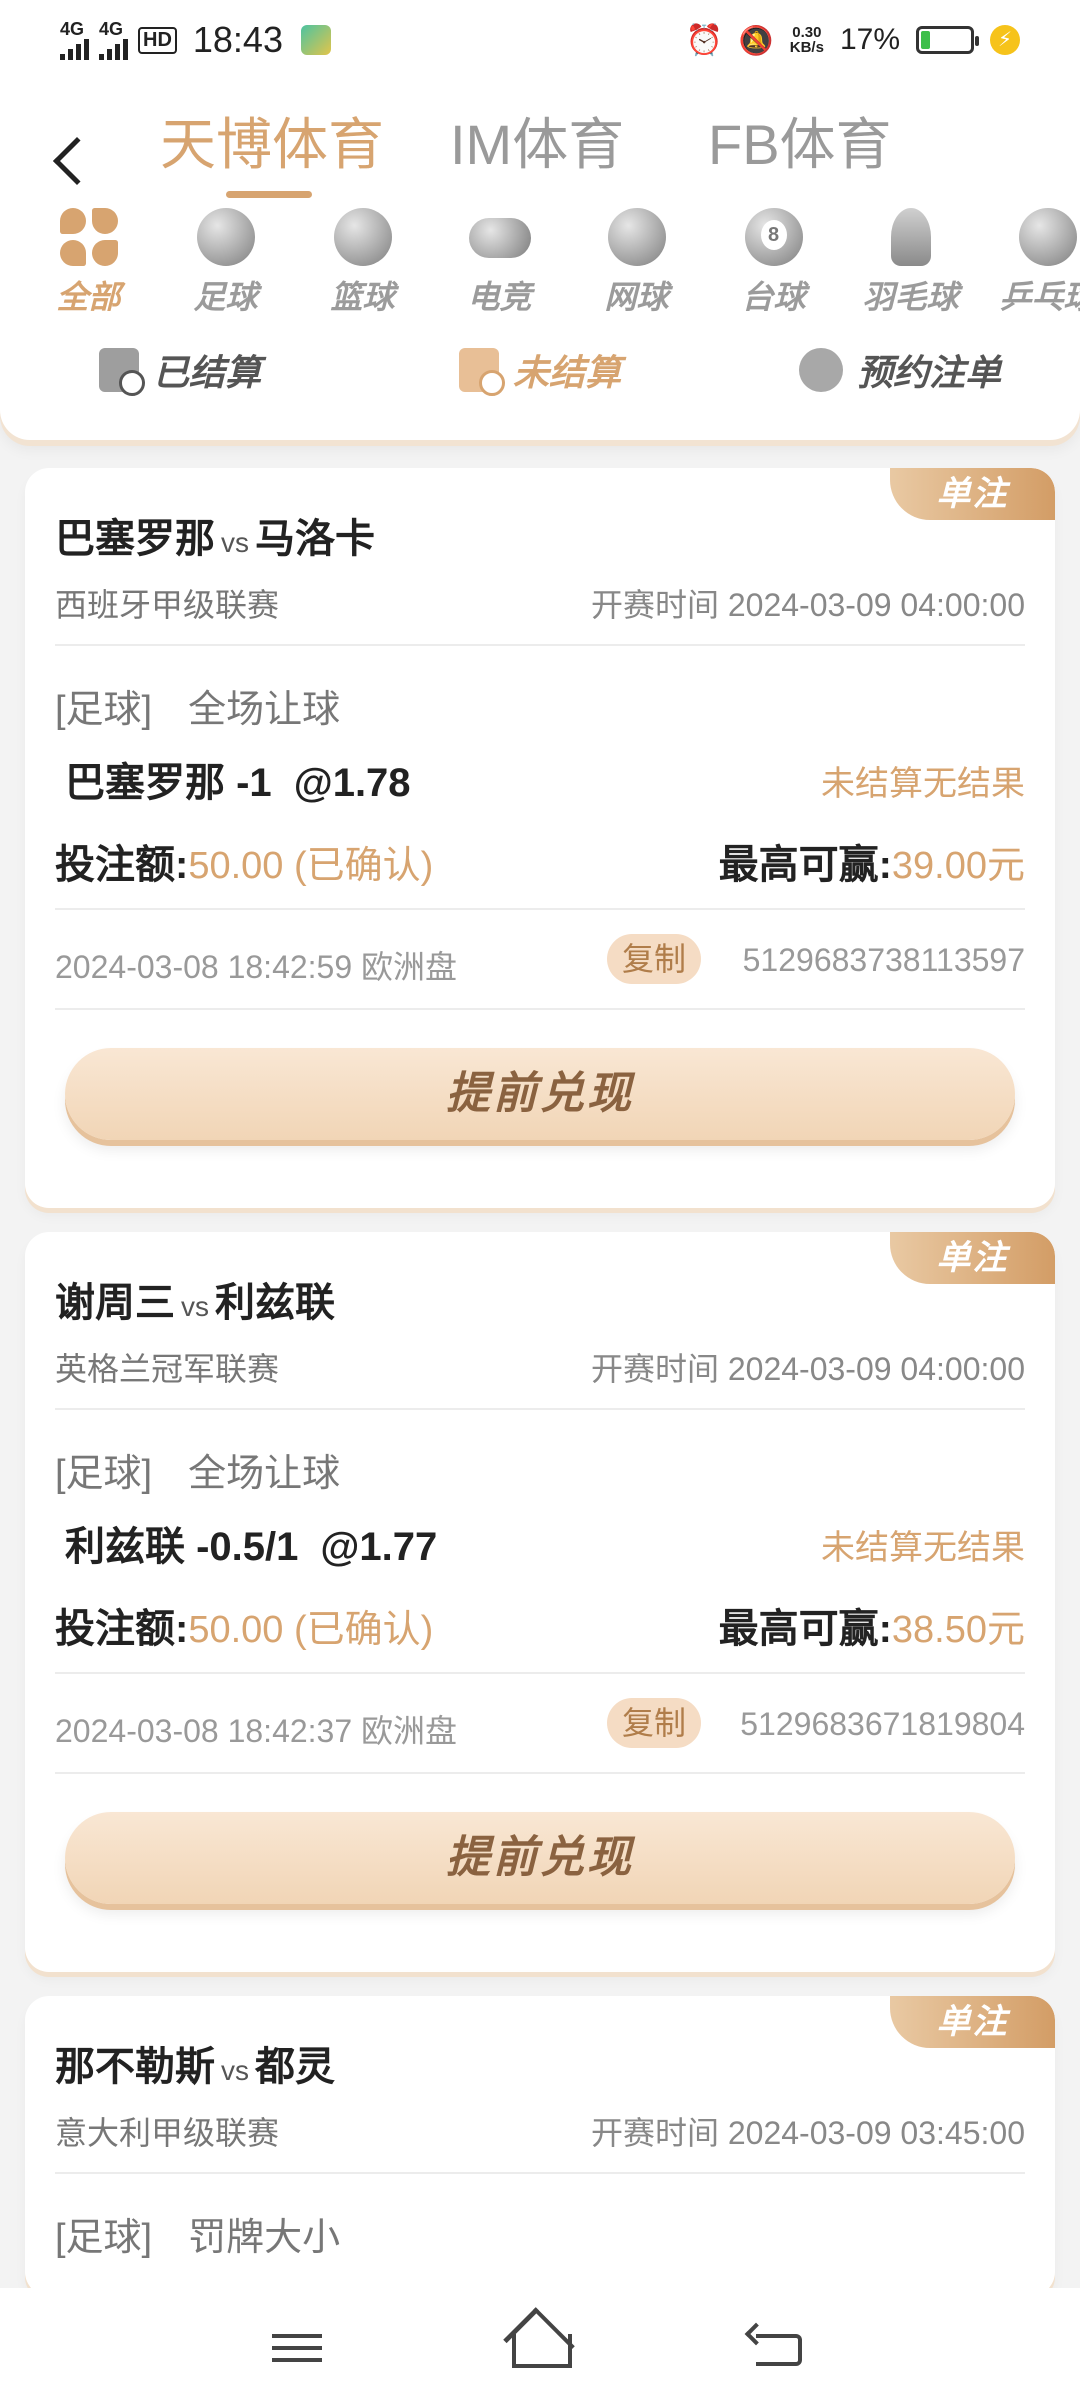 The image size is (1080, 2408). I want to click on sport-label: 网球, so click(636, 297).